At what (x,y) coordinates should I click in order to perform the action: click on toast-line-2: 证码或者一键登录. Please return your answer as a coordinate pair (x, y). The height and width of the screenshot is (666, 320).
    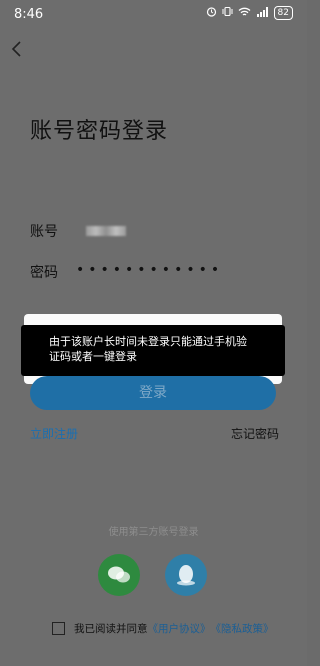
    Looking at the image, I should click on (93, 356).